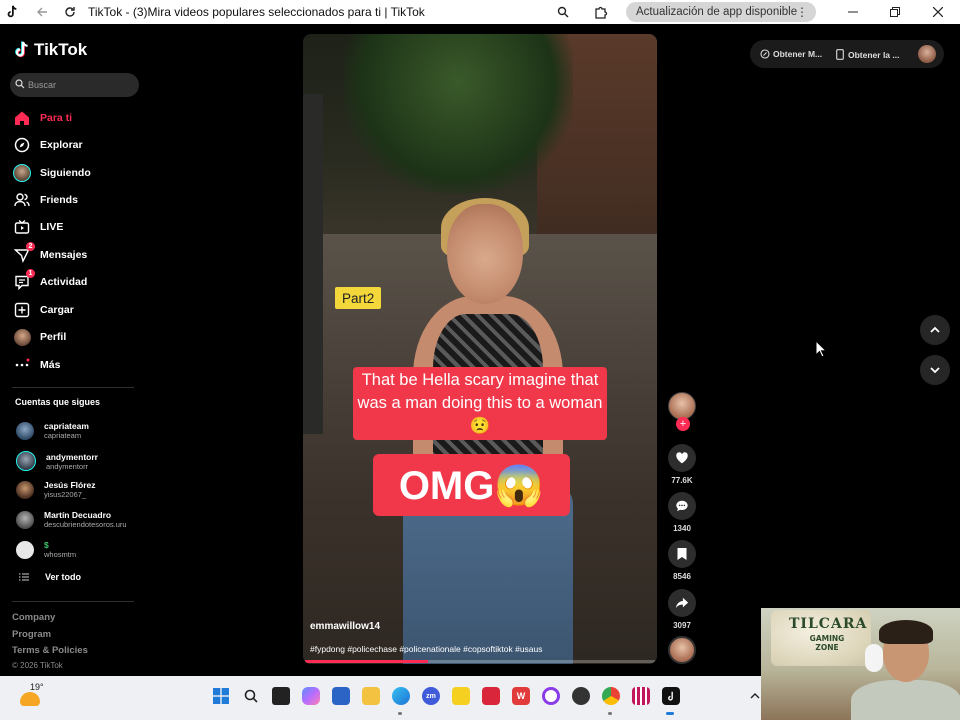 The height and width of the screenshot is (720, 960). I want to click on chrome-icon, so click(611, 696).